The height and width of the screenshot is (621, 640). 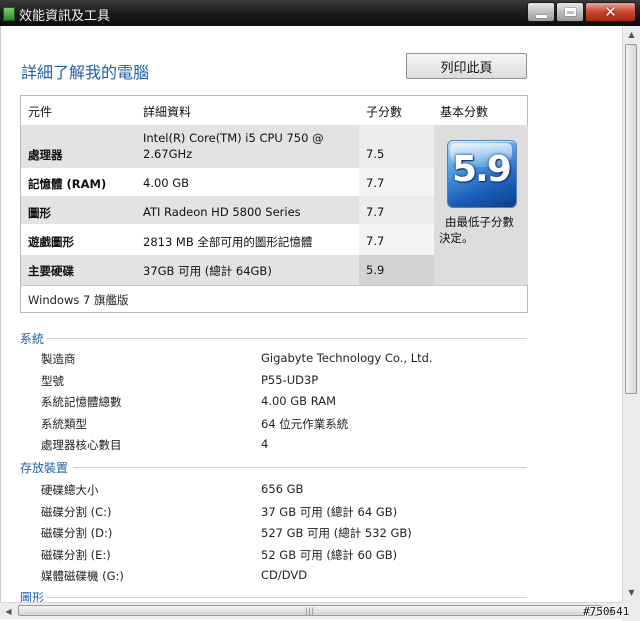 What do you see at coordinates (51, 271) in the screenshot?
I see `row-component: 主要硬碟` at bounding box center [51, 271].